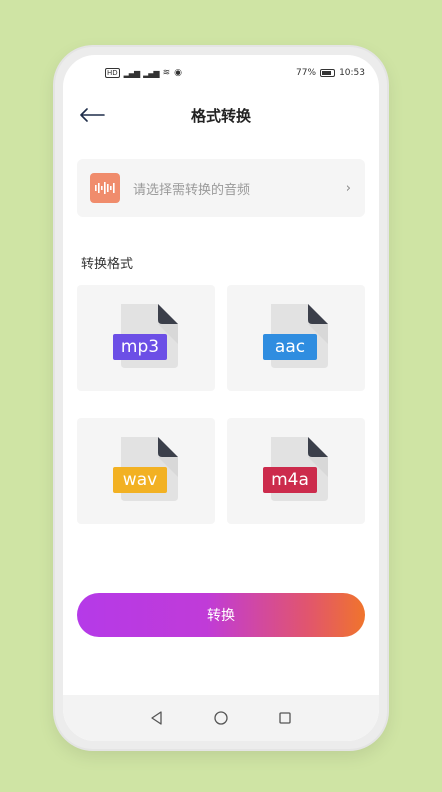  I want to click on format-card-3: m4a, so click(296, 471).